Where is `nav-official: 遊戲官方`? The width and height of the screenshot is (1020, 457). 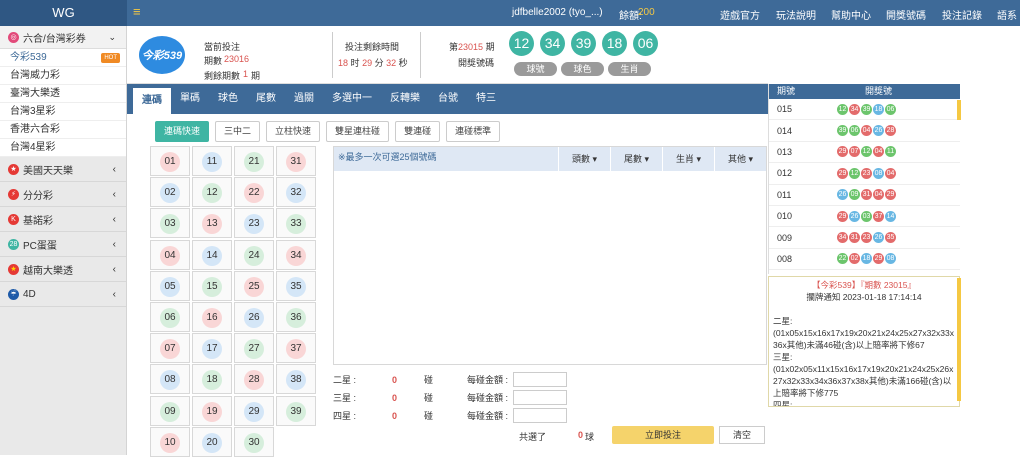 nav-official: 遊戲官方 is located at coordinates (740, 14).